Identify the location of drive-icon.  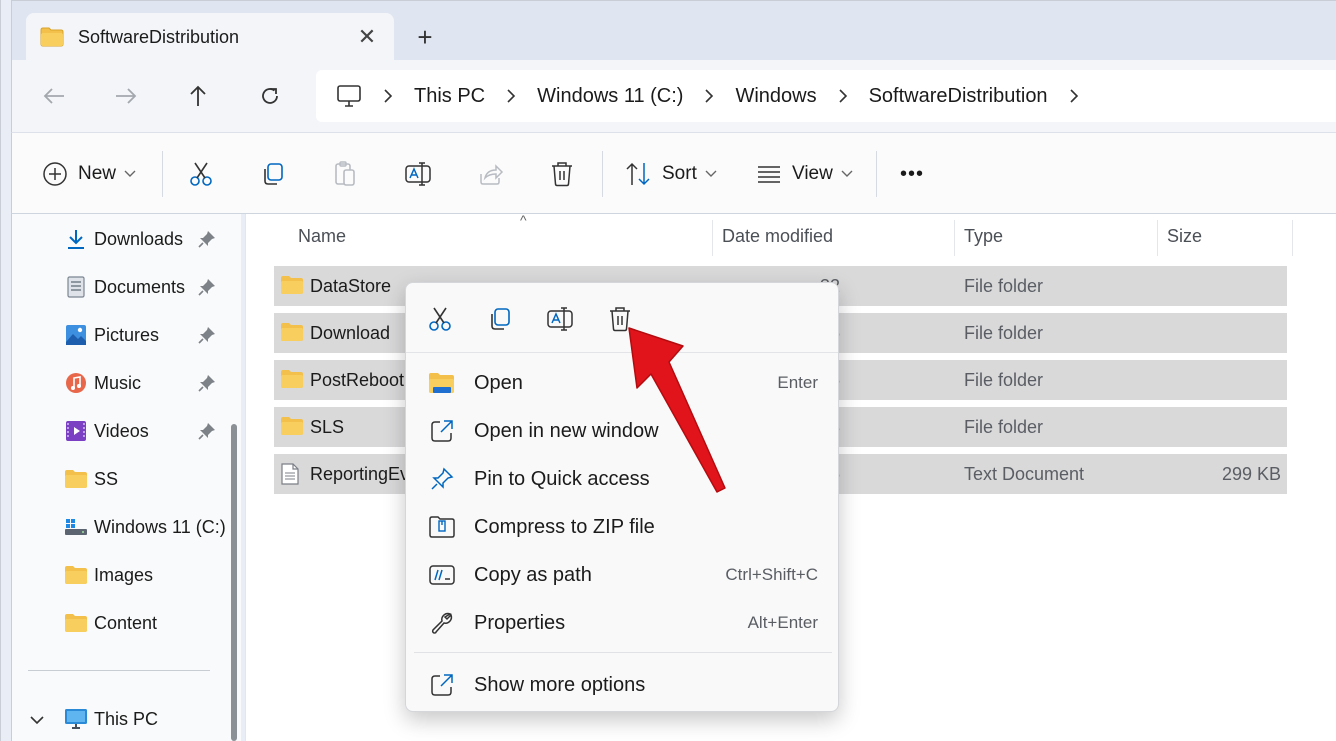
(76, 527).